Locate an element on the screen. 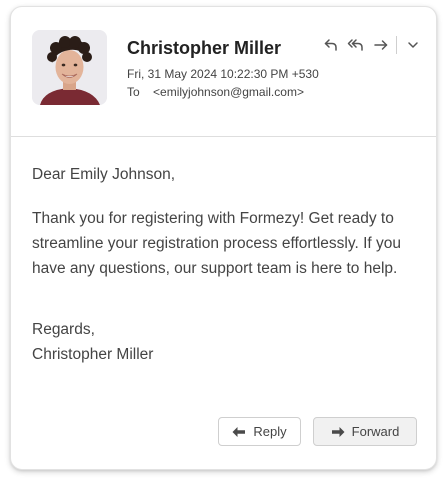 This screenshot has height=486, width=448. email-actions is located at coordinates (370, 45).